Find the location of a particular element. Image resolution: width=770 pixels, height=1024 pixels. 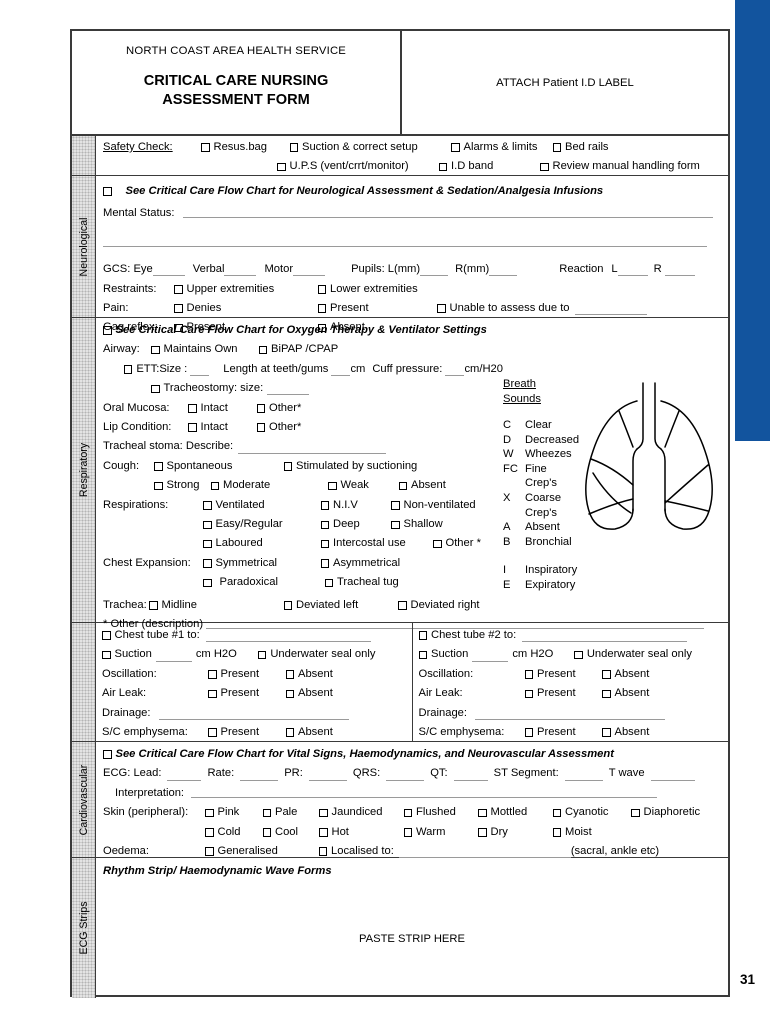

checkbox-chest-tracheal-tug is located at coordinates (328, 583).